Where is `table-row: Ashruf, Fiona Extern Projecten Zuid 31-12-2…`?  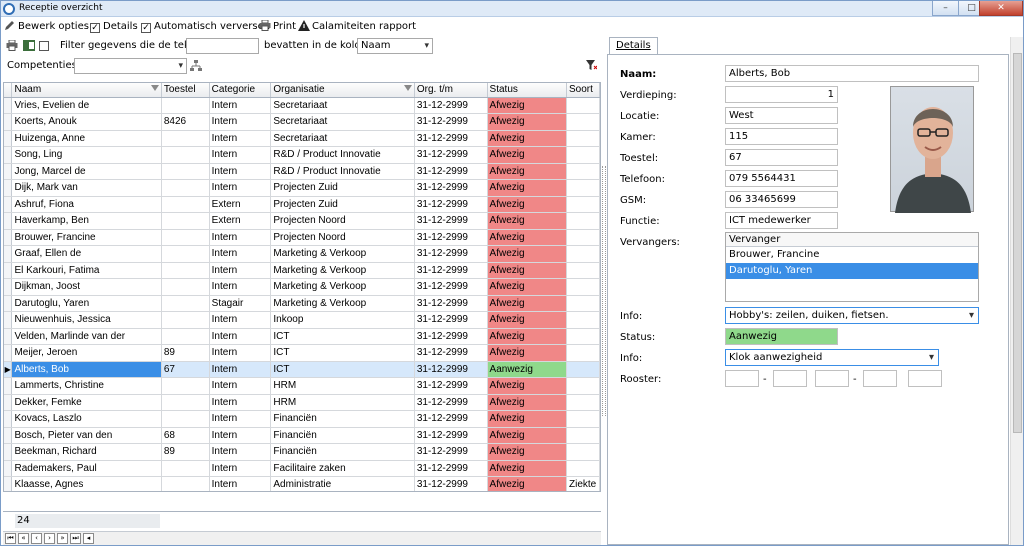 table-row: Ashruf, Fiona Extern Projecten Zuid 31-12-2… is located at coordinates (302, 204).